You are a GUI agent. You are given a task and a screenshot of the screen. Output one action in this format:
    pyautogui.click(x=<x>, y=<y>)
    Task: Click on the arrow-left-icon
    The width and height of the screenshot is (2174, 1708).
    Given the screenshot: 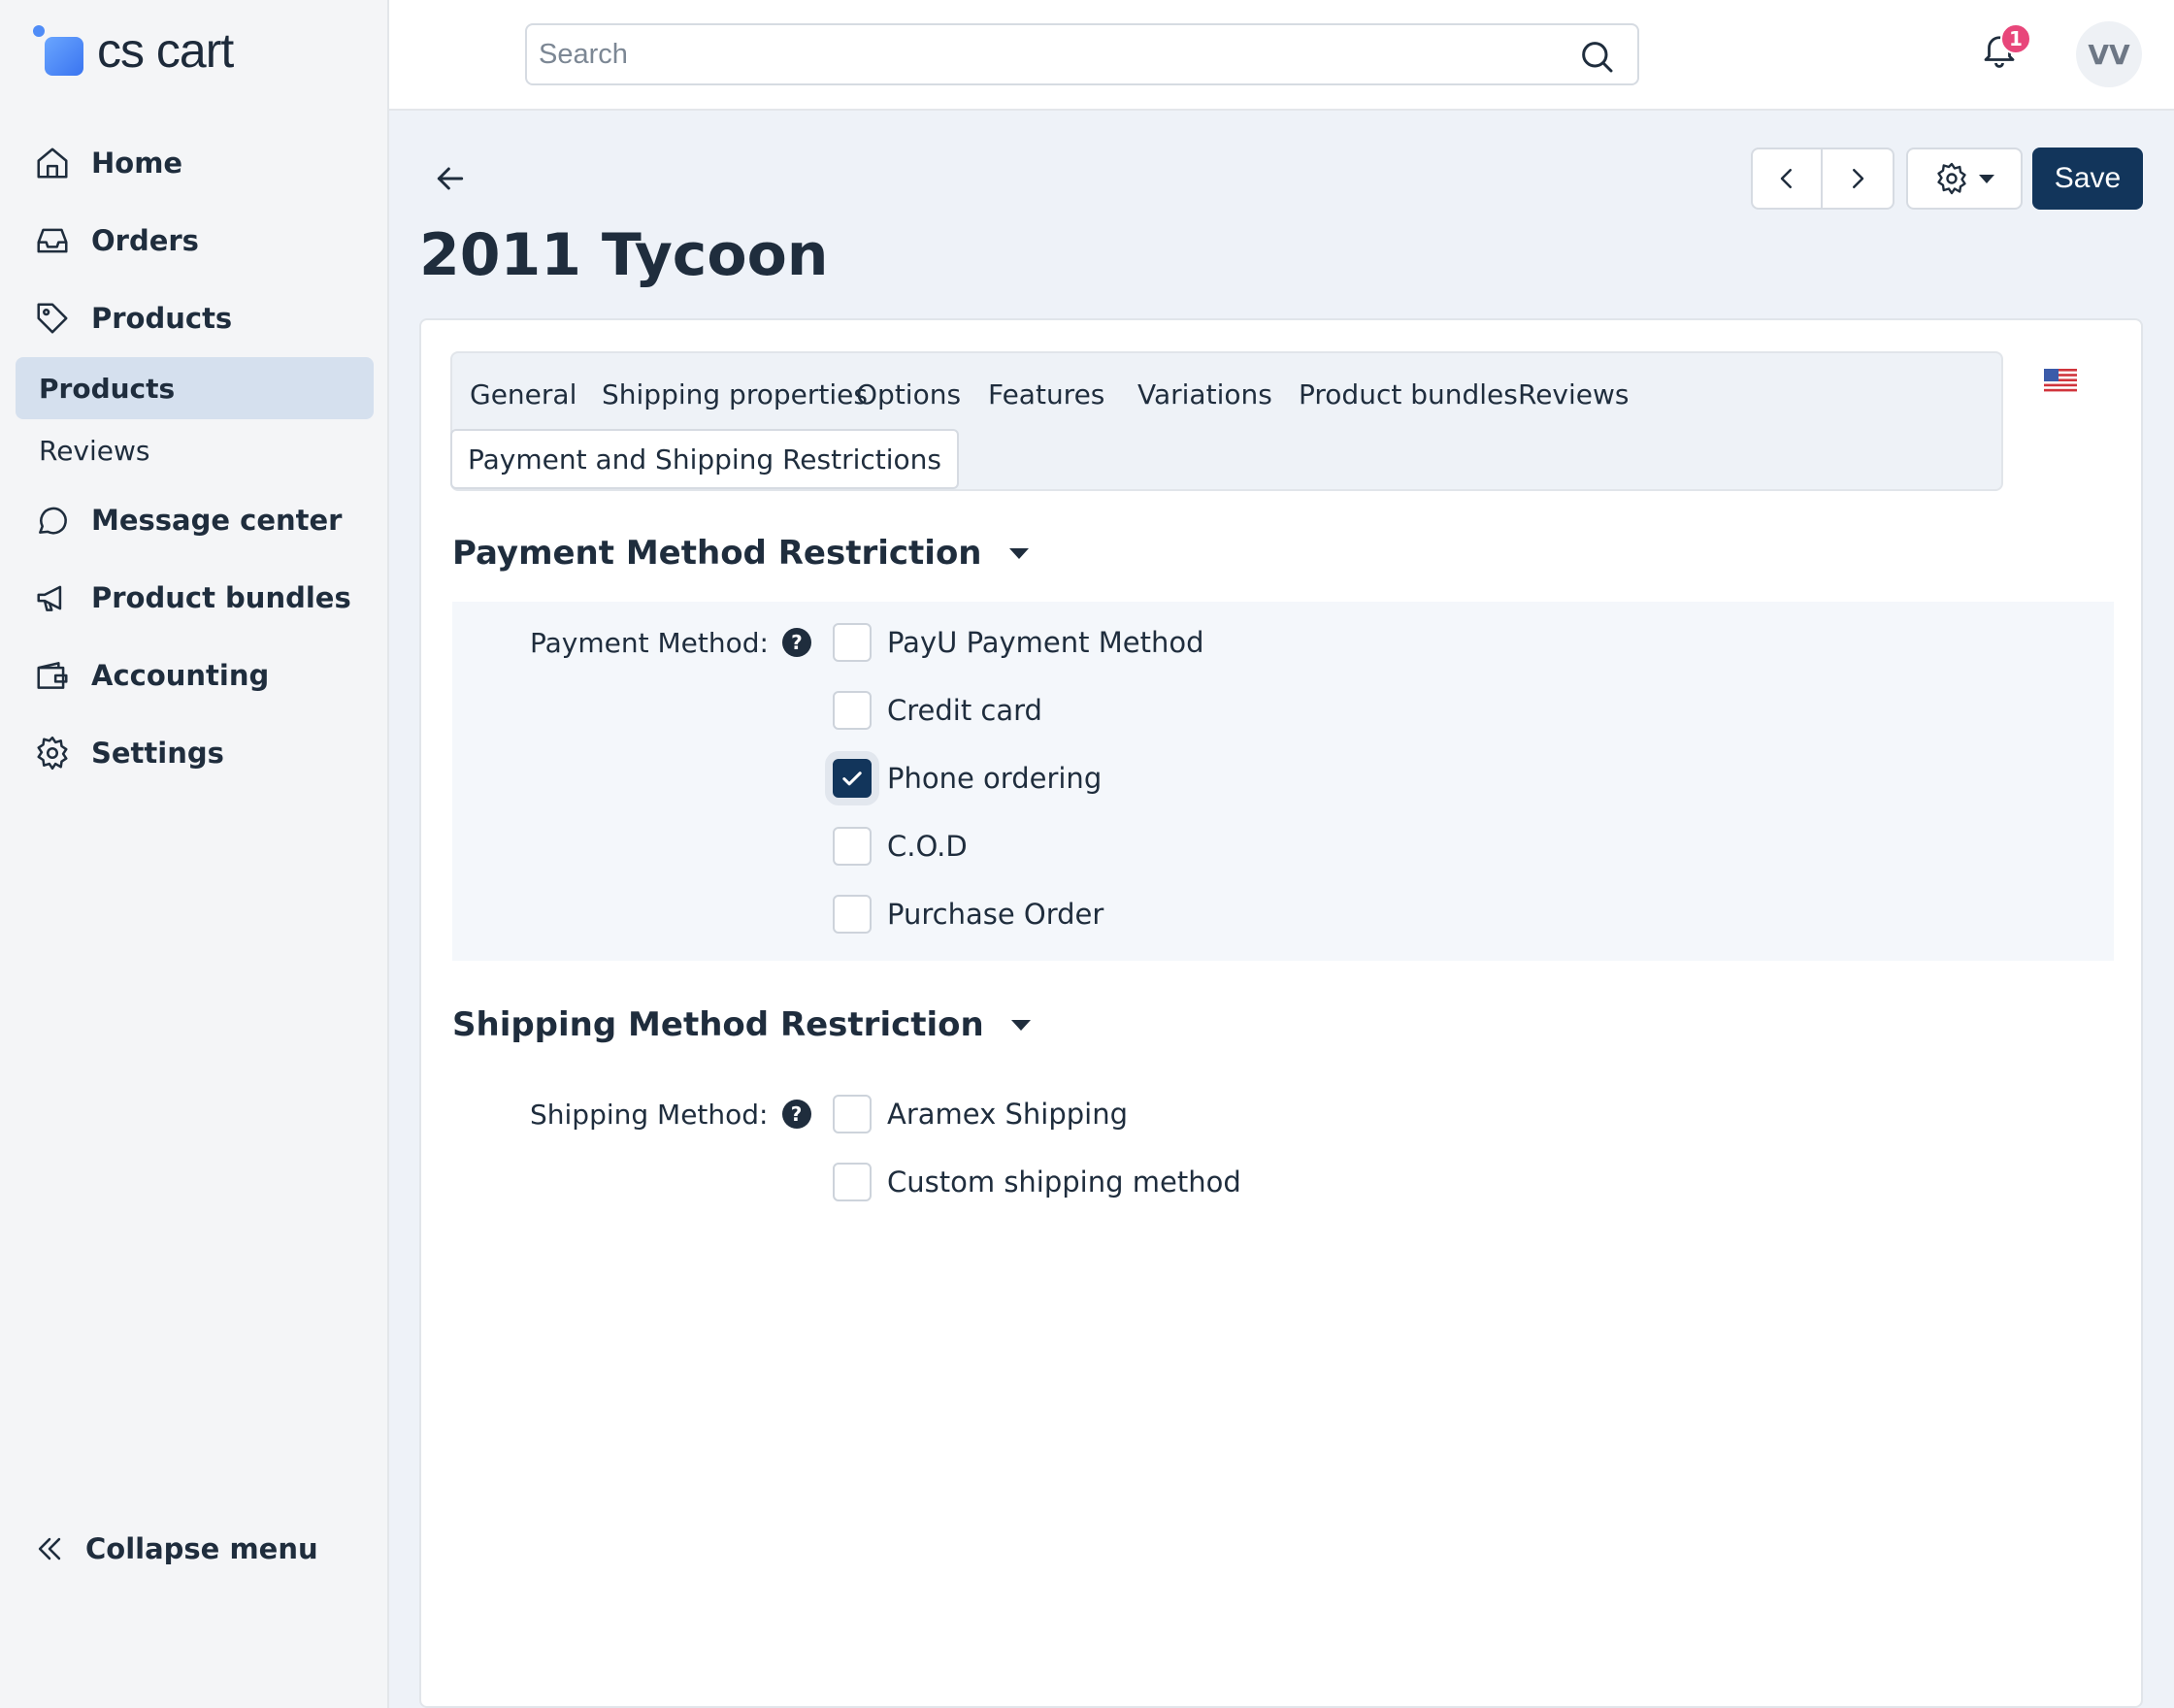 What is the action you would take?
    pyautogui.click(x=450, y=178)
    